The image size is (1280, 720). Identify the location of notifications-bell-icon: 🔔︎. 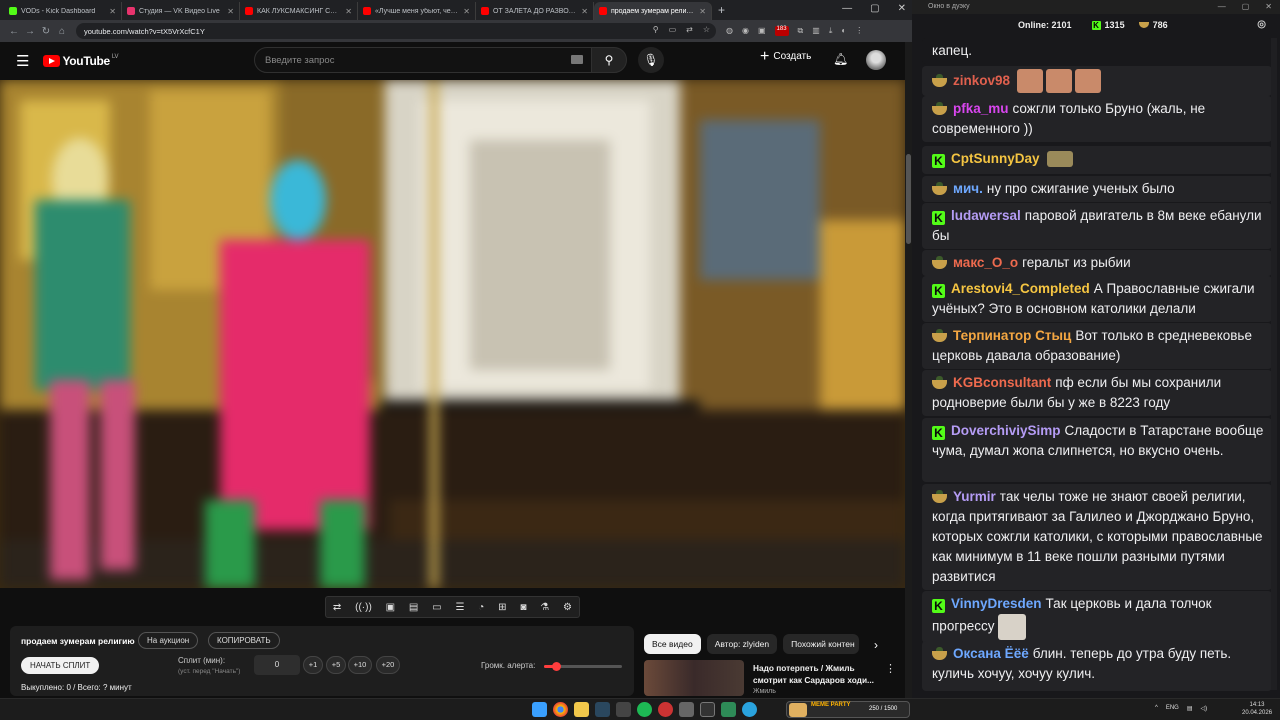
(840, 59).